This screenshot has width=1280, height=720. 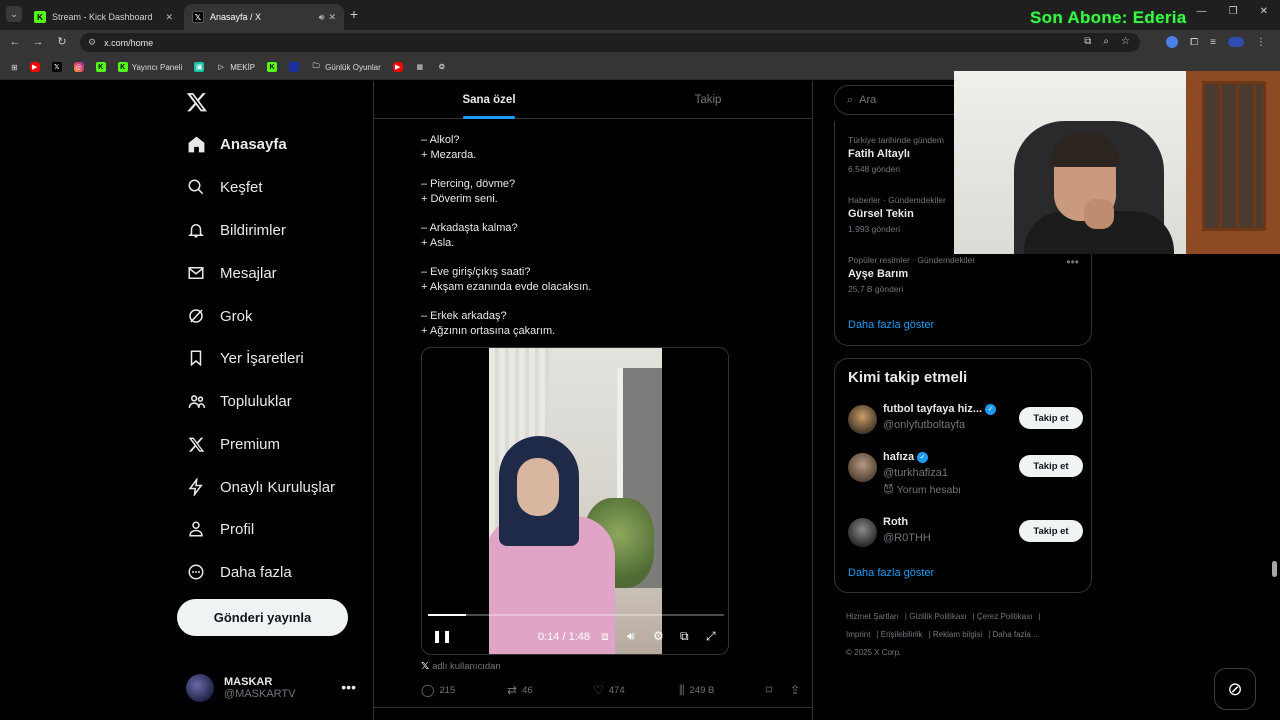 What do you see at coordinates (428, 690) in the screenshot?
I see `reply-icon: ◯` at bounding box center [428, 690].